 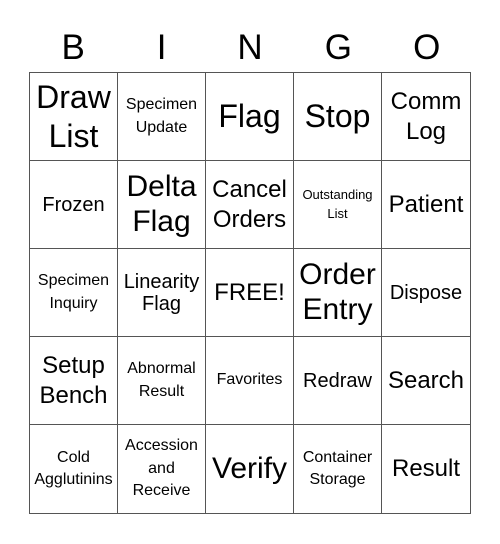 I want to click on bingo-cell: Delta Flag, so click(x=162, y=205).